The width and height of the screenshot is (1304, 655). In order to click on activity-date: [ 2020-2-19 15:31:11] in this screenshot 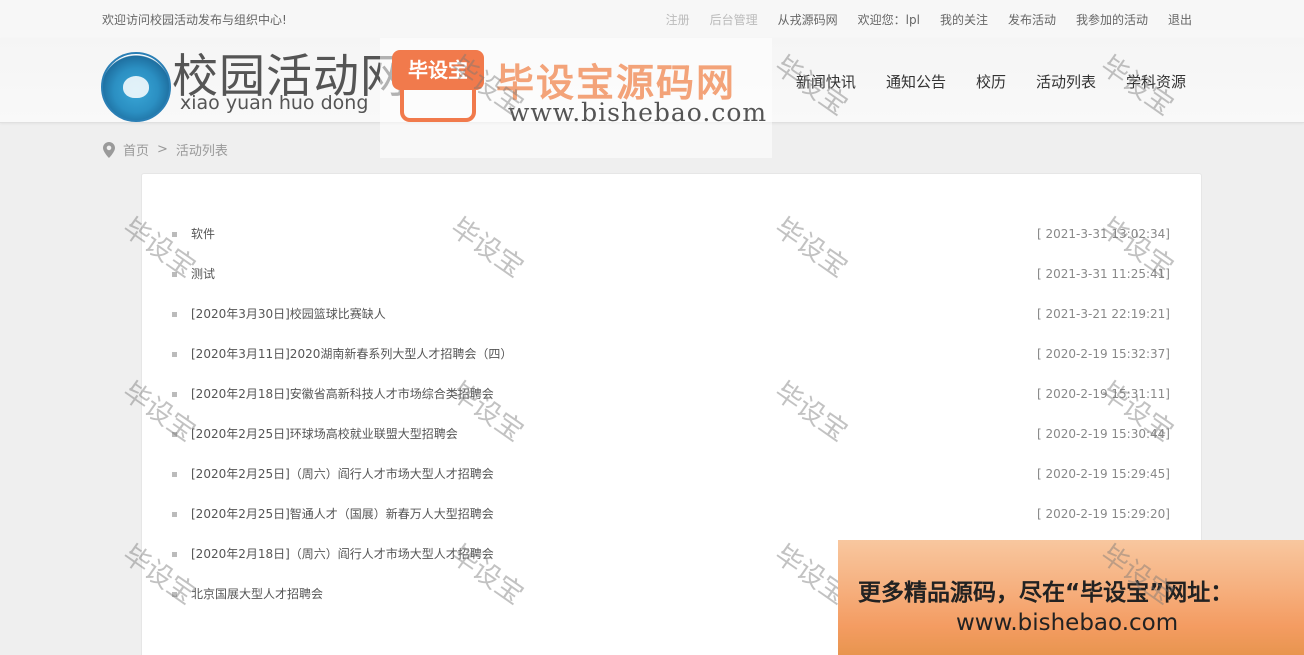, I will do `click(1103, 394)`.